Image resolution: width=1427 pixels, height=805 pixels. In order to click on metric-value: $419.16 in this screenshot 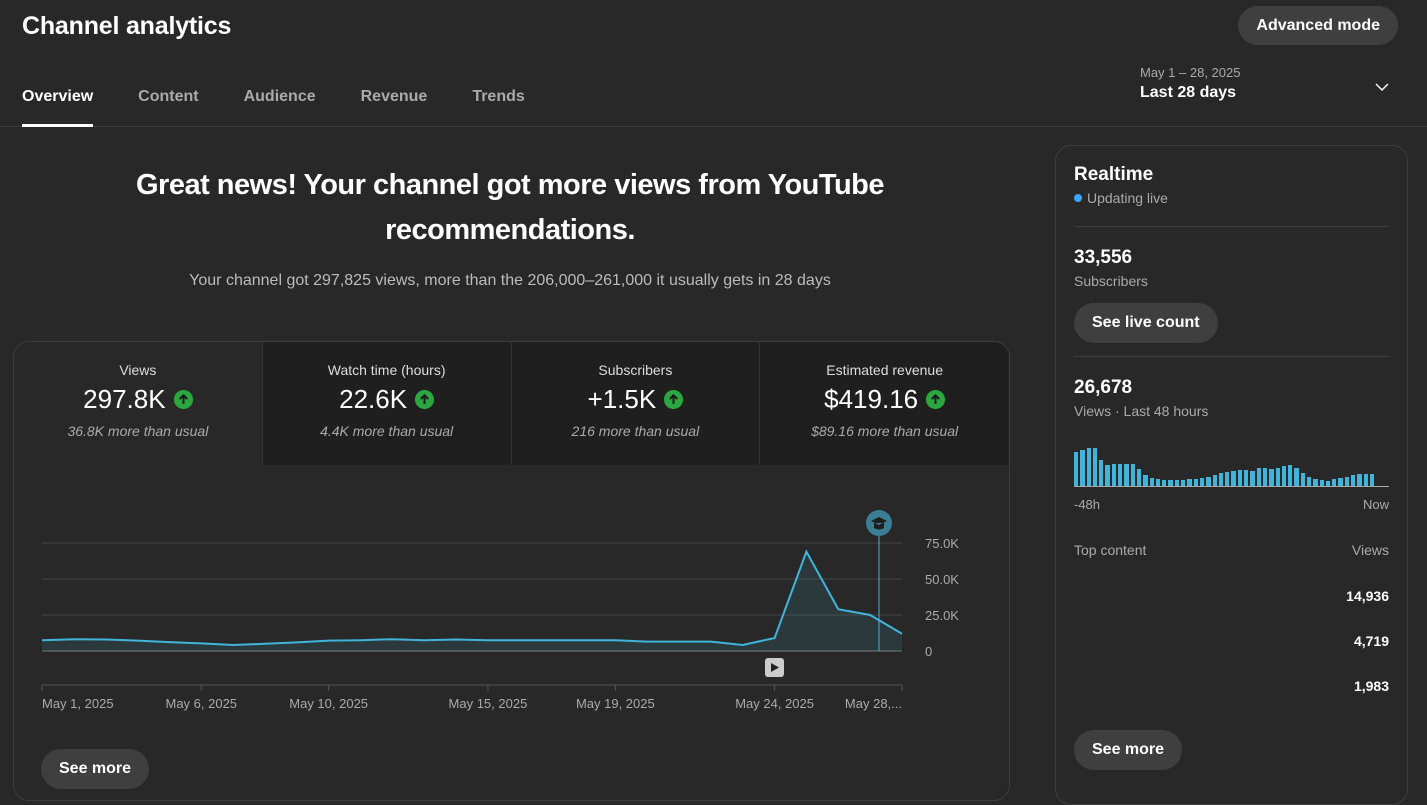, I will do `click(871, 399)`.